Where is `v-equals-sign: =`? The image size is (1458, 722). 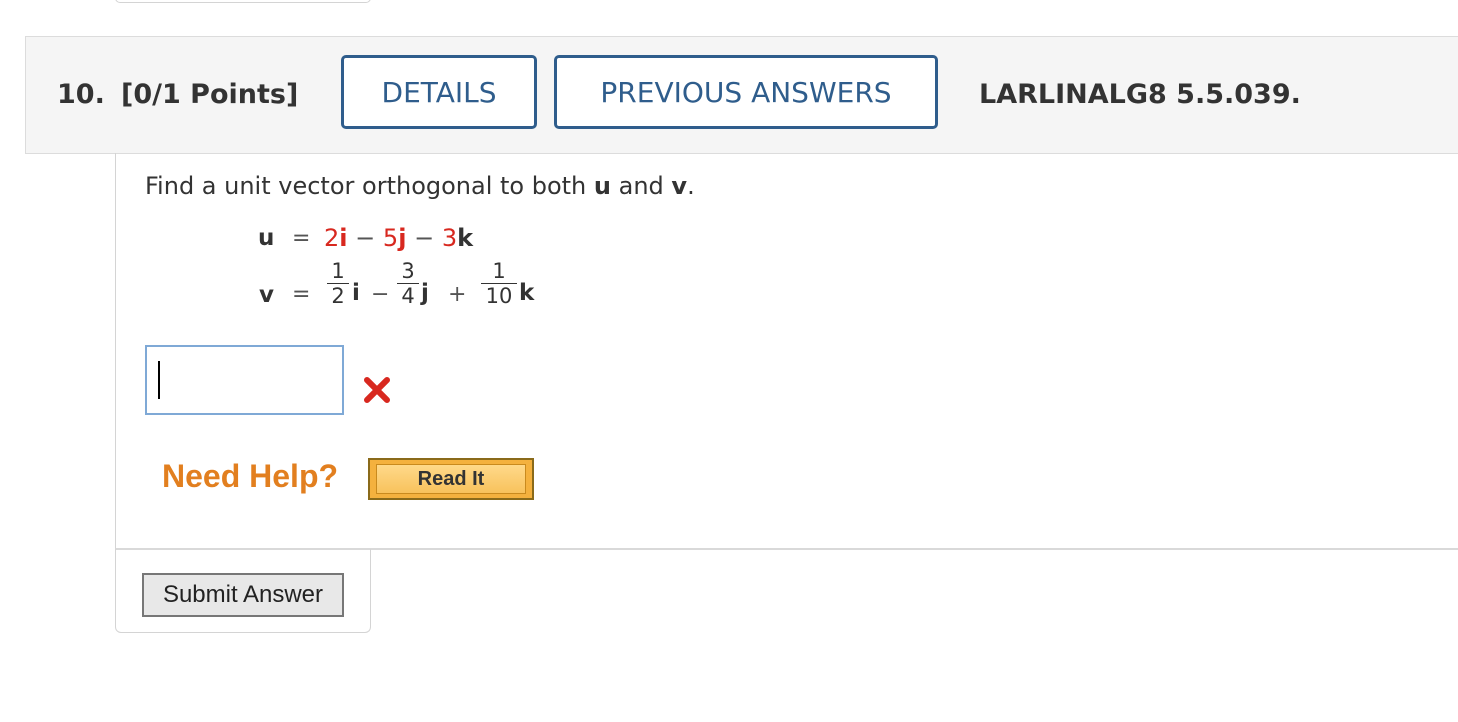
v-equals-sign: = is located at coordinates (301, 294).